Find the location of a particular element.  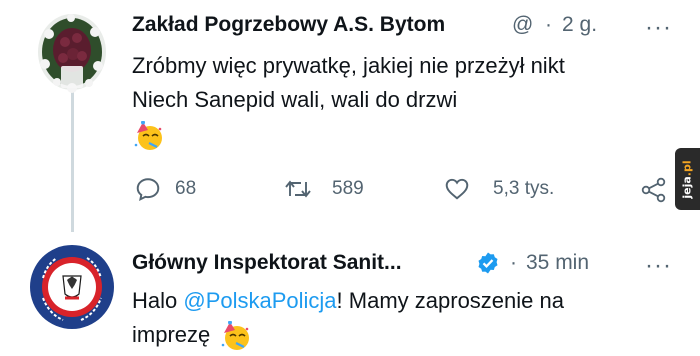

funeral-wreath-icon is located at coordinates (72, 54).